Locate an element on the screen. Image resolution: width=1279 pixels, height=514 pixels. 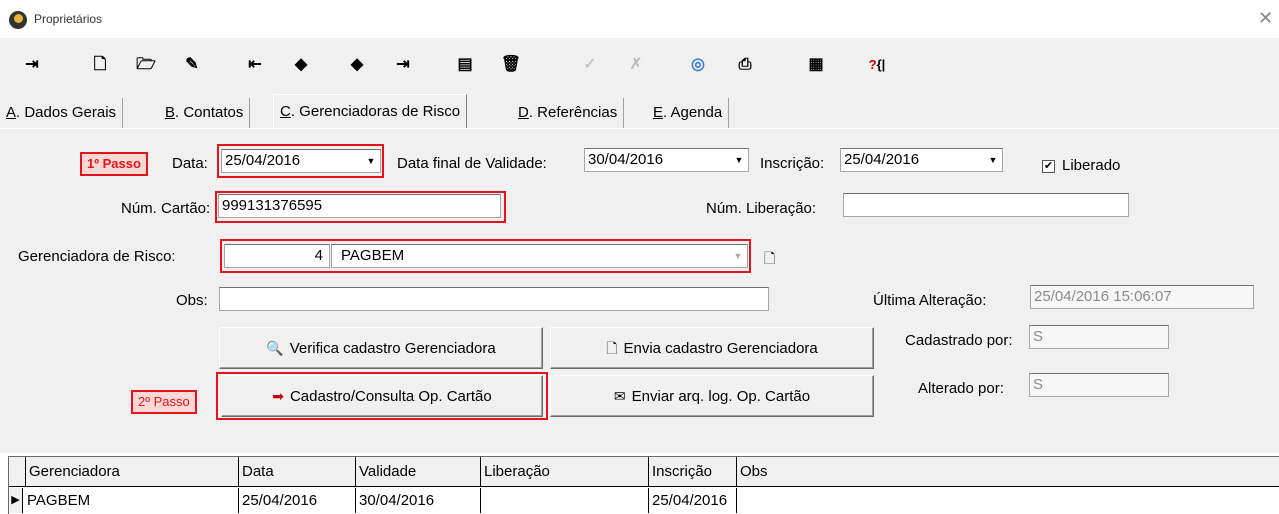
data-final-field: 30/04/2016 ▼ is located at coordinates (666, 160).